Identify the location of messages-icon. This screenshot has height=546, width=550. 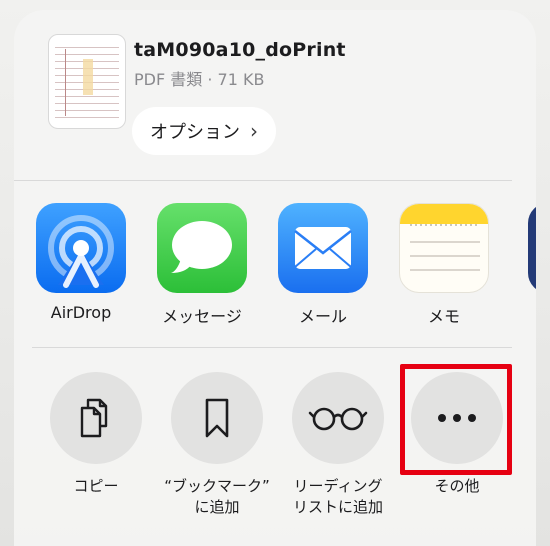
(202, 248).